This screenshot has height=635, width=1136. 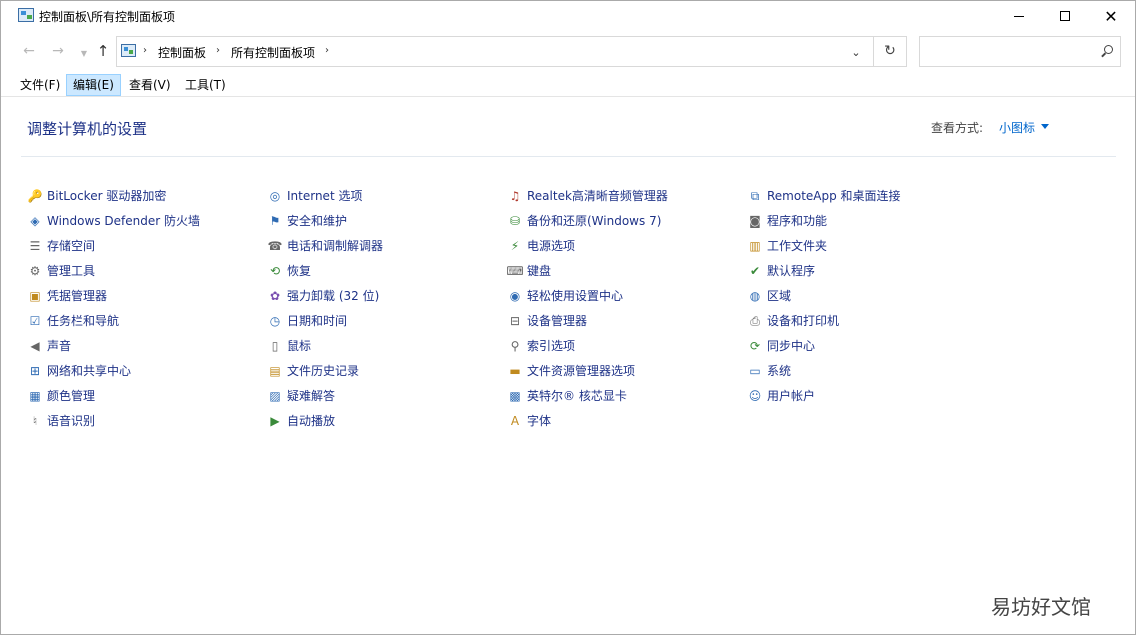 I want to click on system-icon: ▭, so click(x=755, y=370).